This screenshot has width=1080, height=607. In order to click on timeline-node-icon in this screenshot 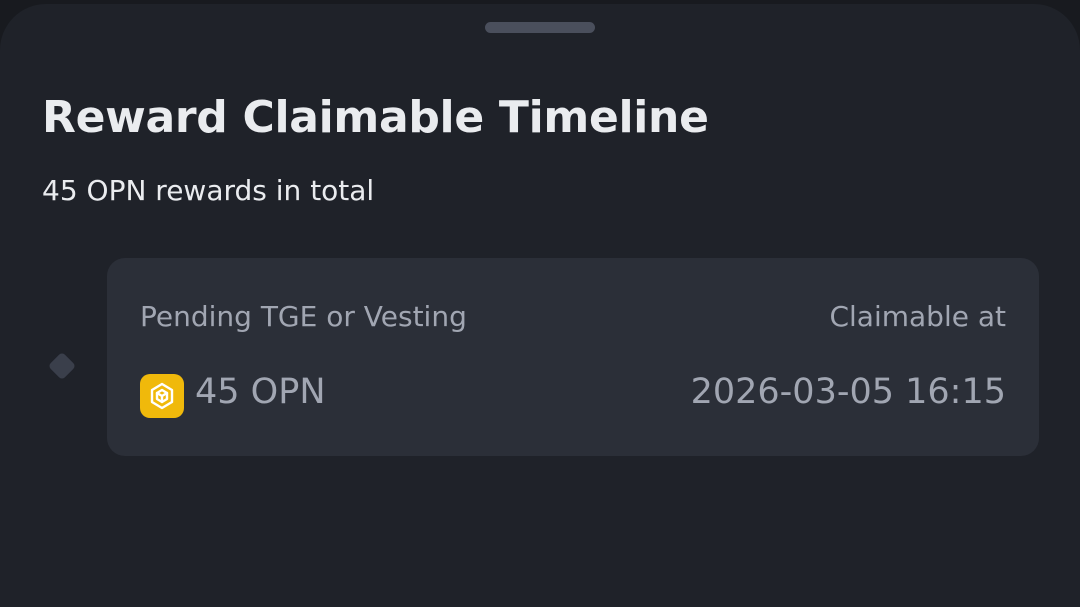, I will do `click(62, 366)`.